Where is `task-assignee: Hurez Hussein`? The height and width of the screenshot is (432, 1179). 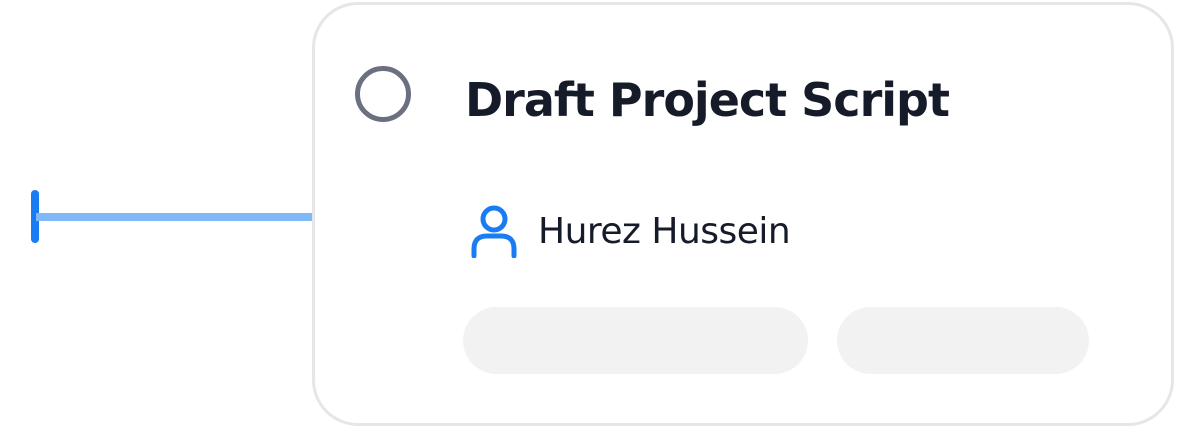 task-assignee: Hurez Hussein is located at coordinates (630, 231).